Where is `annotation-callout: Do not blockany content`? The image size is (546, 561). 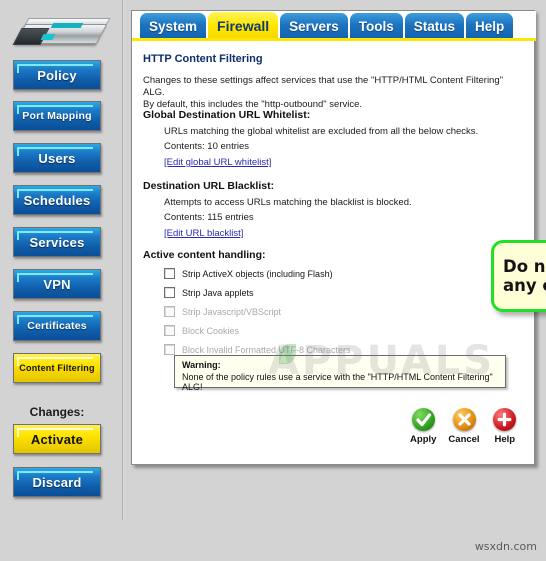 annotation-callout: Do not blockany content is located at coordinates (518, 276).